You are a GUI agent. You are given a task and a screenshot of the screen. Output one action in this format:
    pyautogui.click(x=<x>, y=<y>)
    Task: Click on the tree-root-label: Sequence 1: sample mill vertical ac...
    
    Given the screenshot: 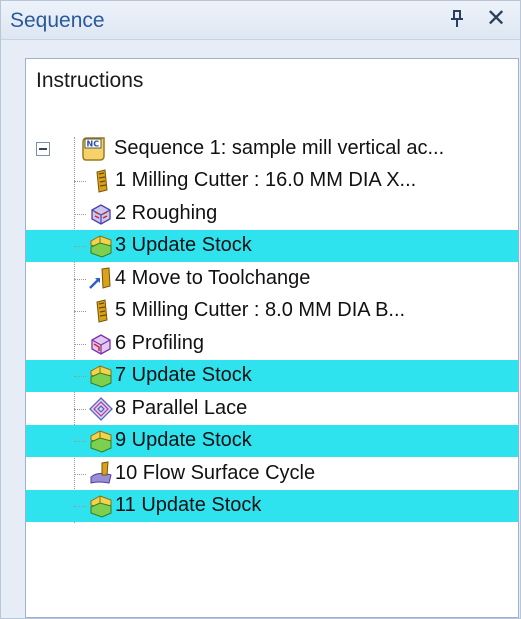 What is the action you would take?
    pyautogui.click(x=279, y=148)
    